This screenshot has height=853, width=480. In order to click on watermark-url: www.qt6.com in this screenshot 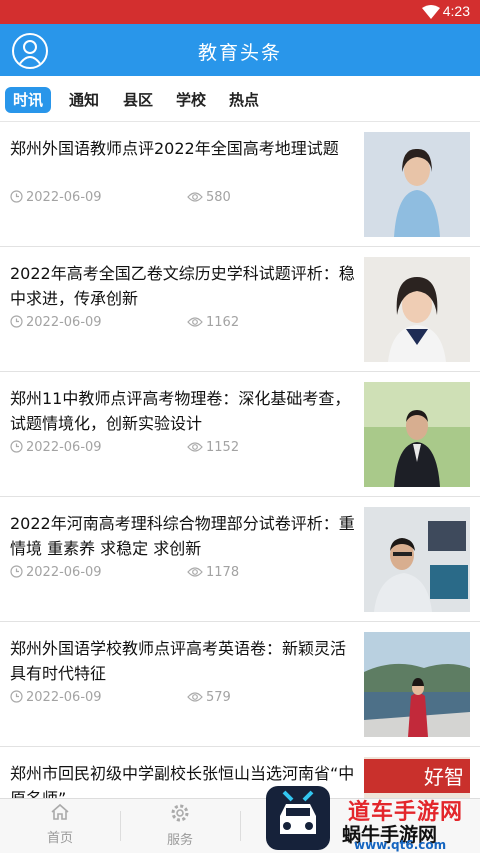, I will do `click(400, 845)`.